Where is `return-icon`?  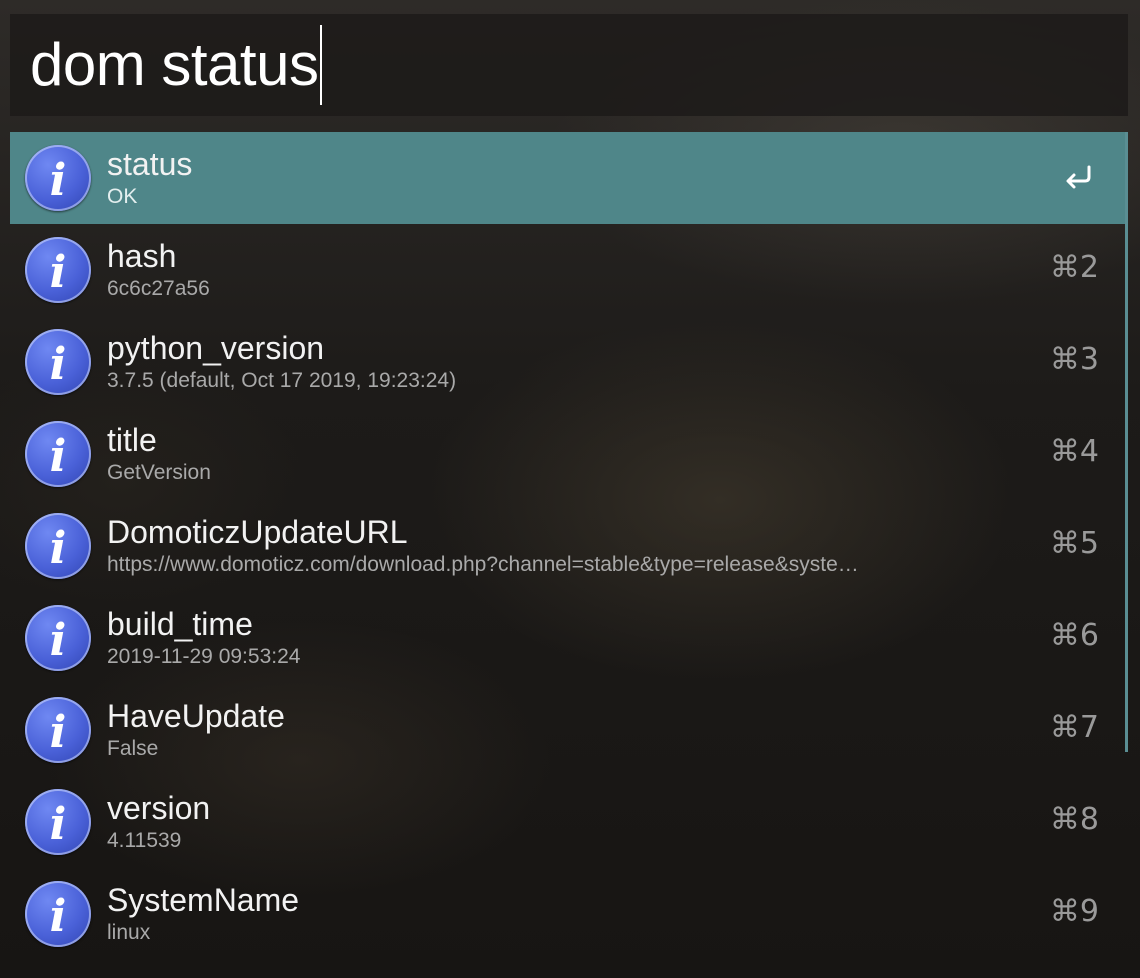
return-icon is located at coordinates (1078, 177).